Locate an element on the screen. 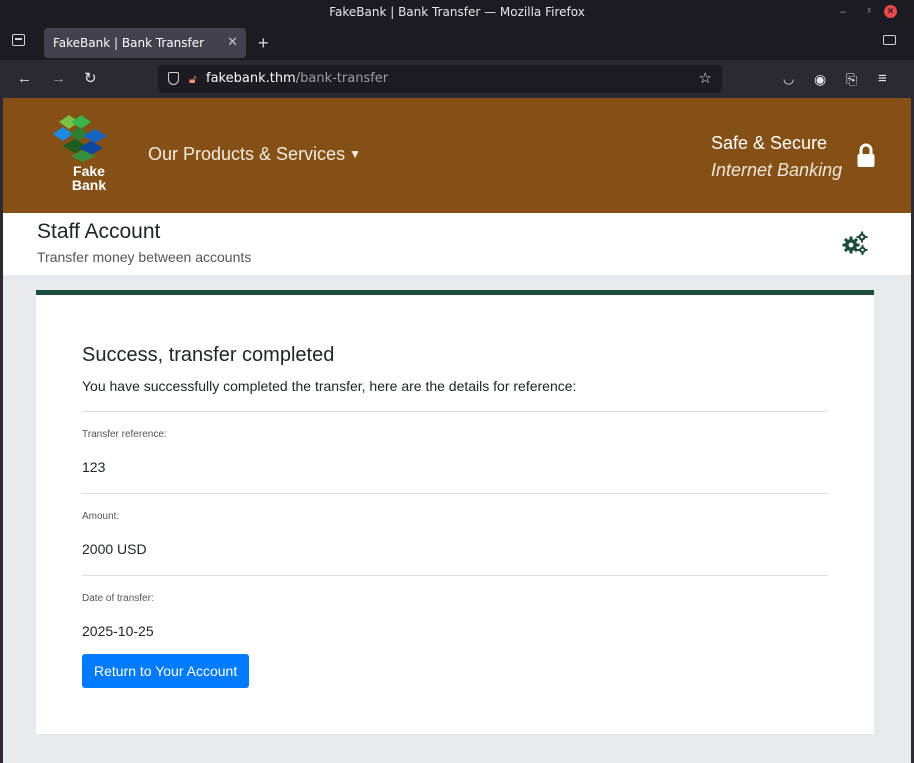 Image resolution: width=914 pixels, height=763 pixels. amount-label: Amount: is located at coordinates (101, 516).